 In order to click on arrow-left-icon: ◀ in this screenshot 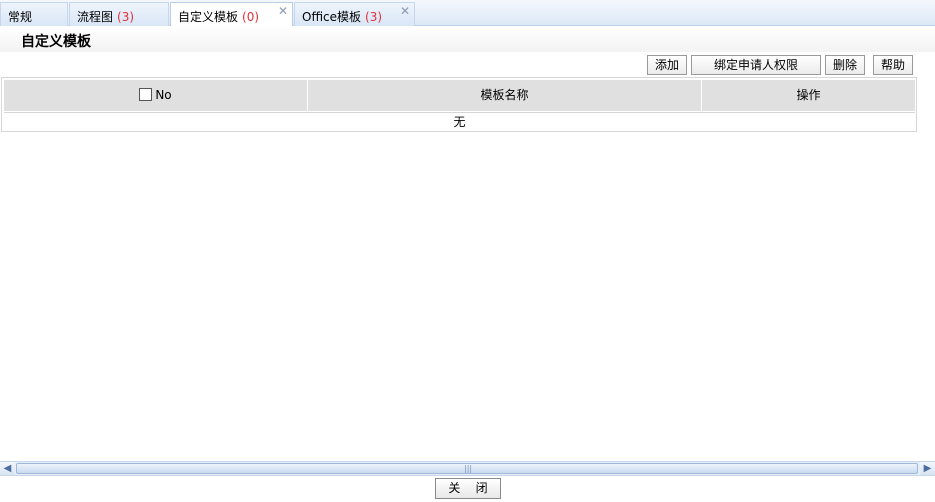, I will do `click(7, 468)`.